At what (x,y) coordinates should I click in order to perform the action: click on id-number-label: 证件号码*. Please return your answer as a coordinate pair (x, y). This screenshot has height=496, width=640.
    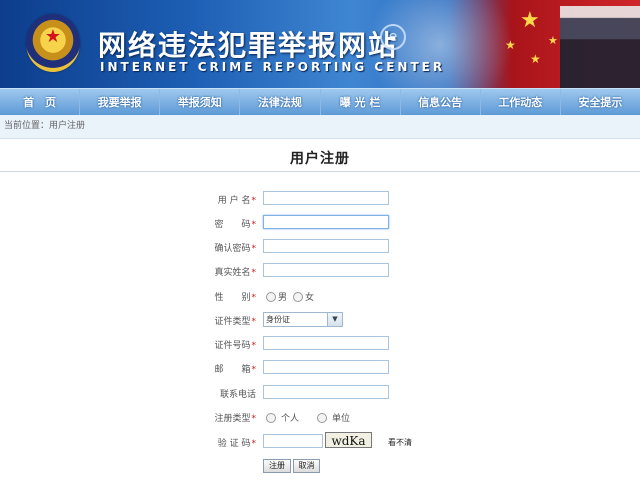
    Looking at the image, I should click on (235, 344).